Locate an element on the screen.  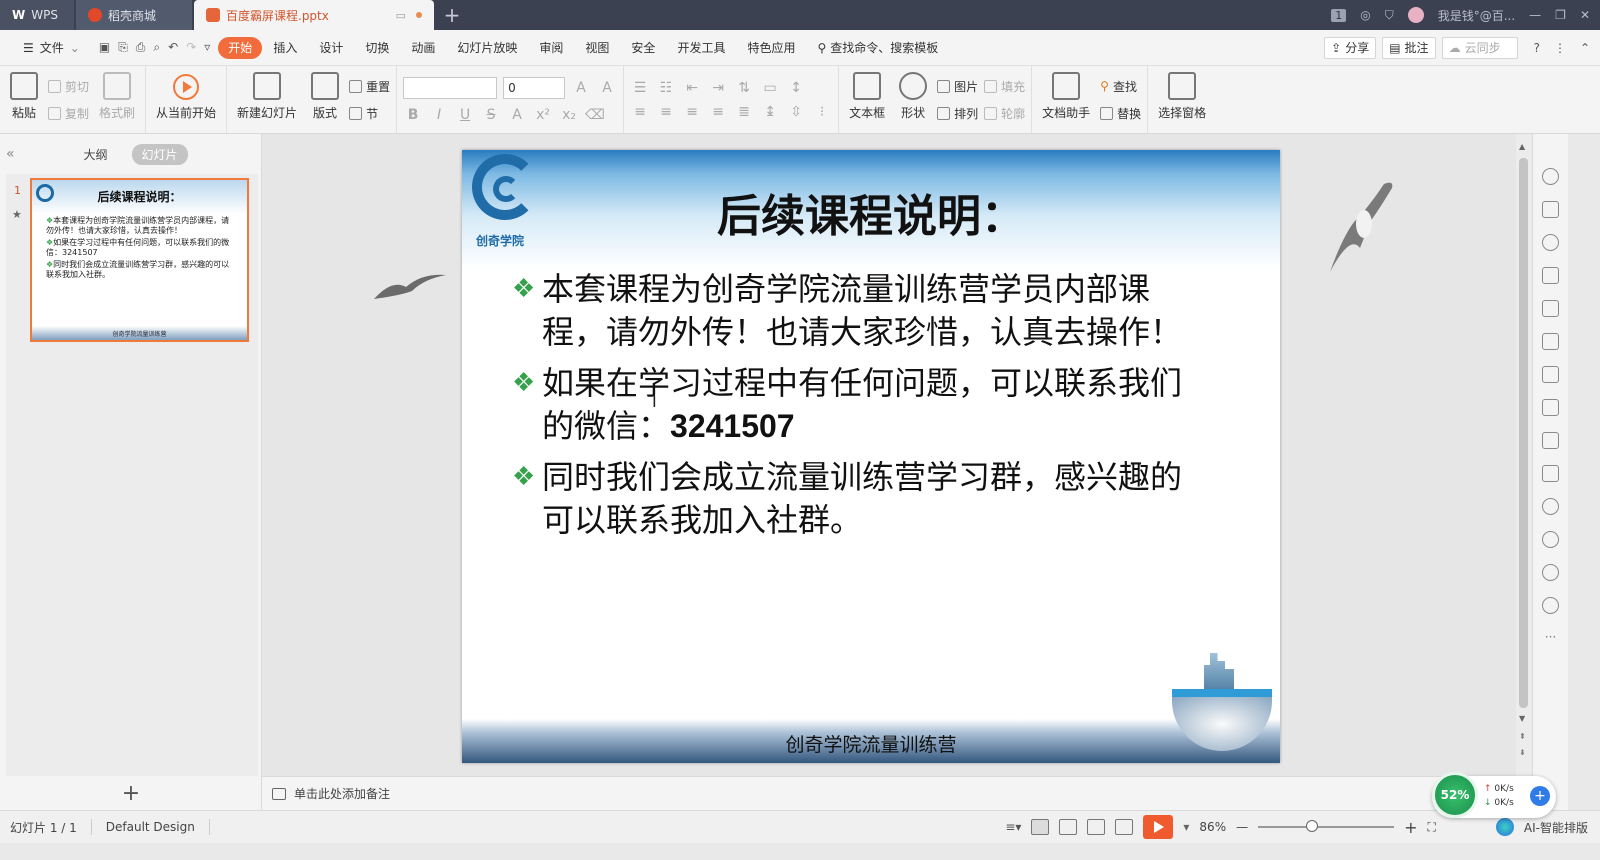
font-size-select: 0 is located at coordinates (534, 87).